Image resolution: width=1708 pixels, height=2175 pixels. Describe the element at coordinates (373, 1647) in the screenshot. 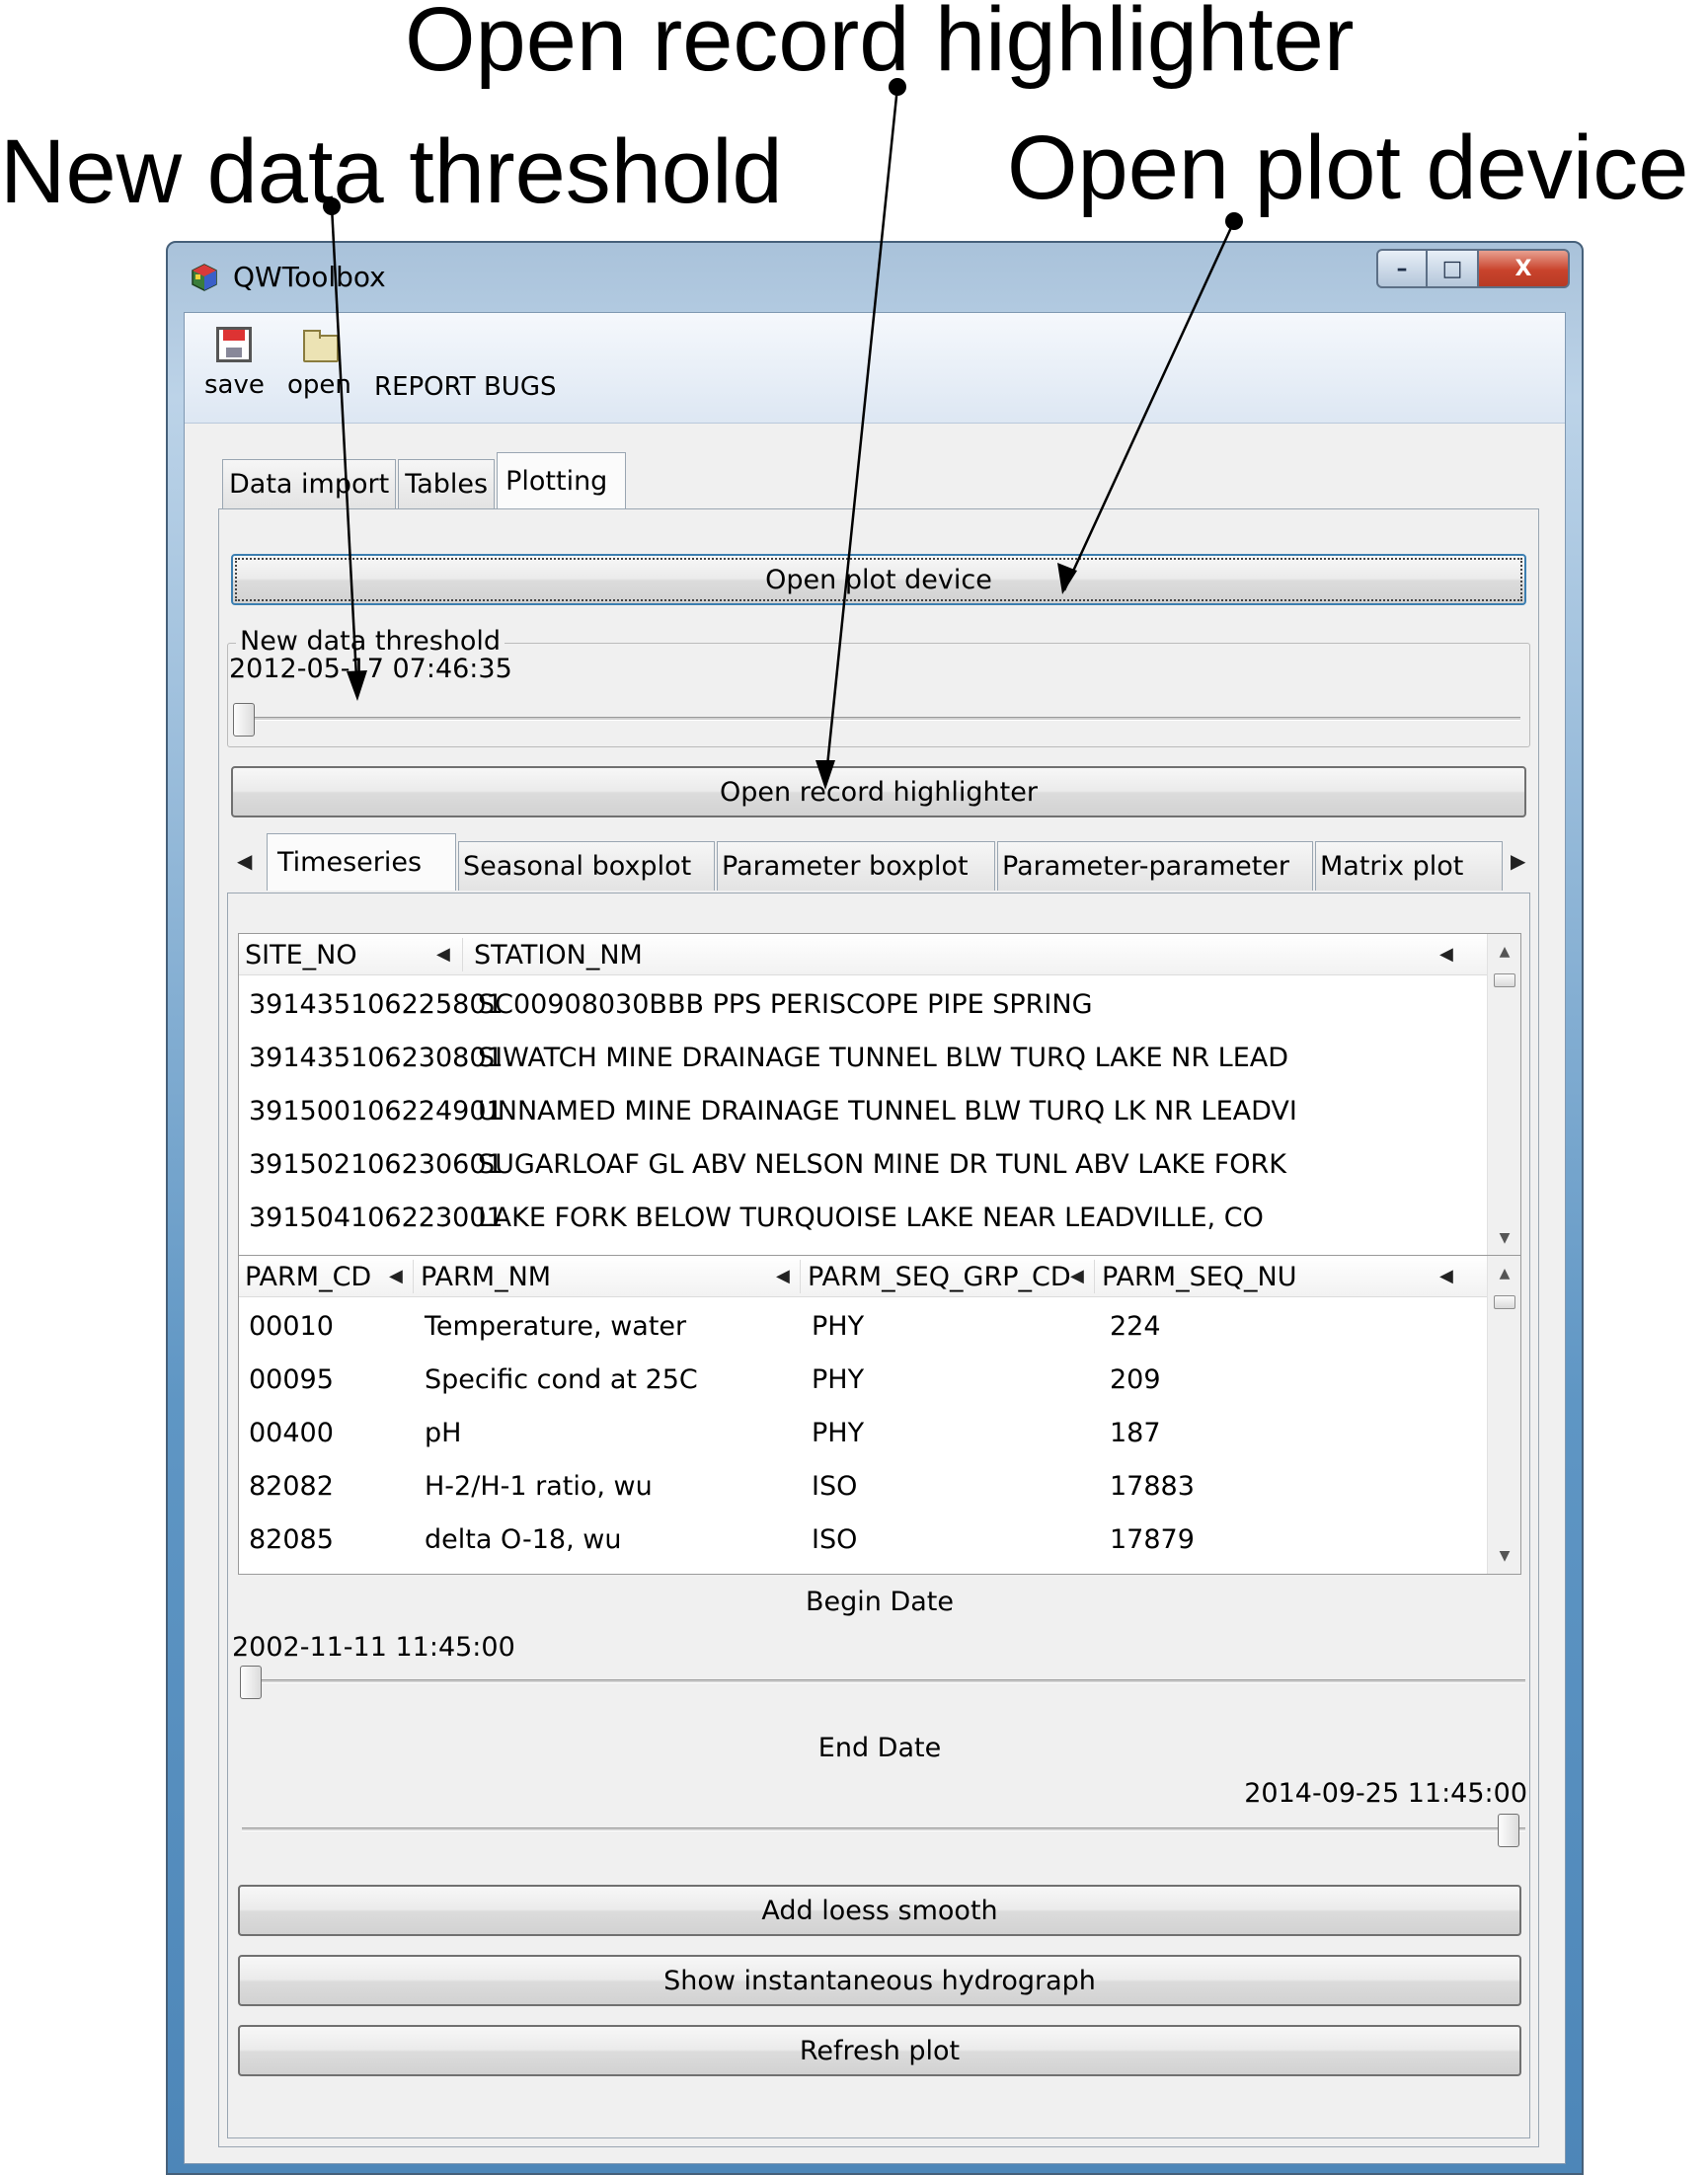

I see `begin-date-value: 2002-11-11 11:45:00` at that location.